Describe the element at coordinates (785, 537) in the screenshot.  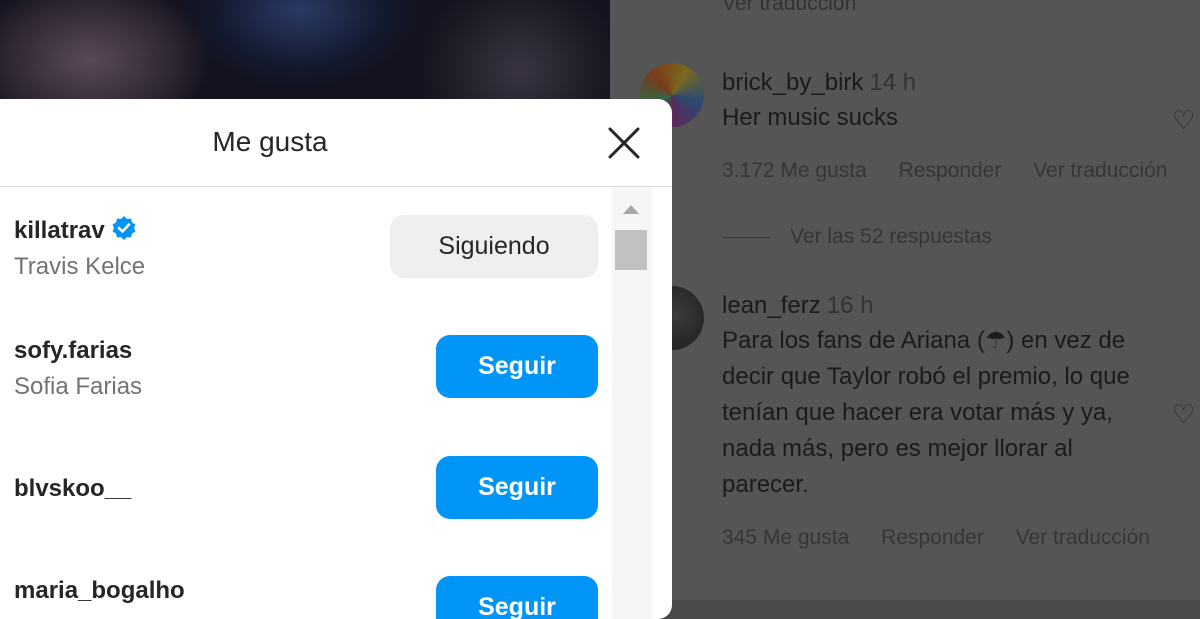
I see `comment-likes: 345 Me gusta` at that location.